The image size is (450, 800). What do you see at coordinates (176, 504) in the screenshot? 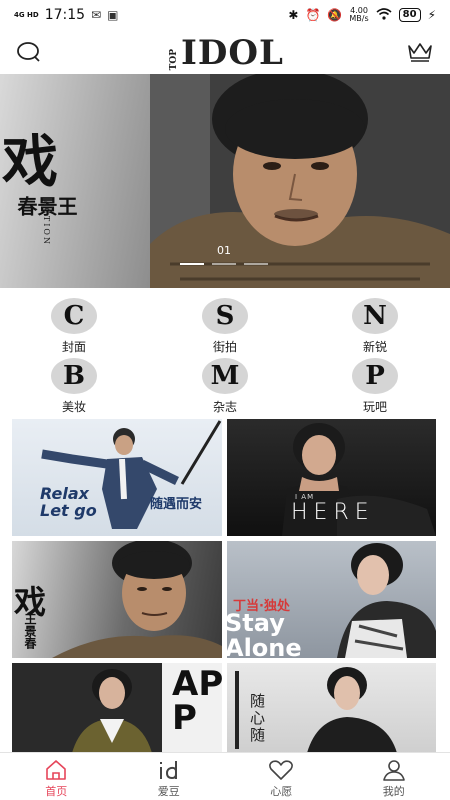
I see `card-caption-secondary: 随遇而安` at bounding box center [176, 504].